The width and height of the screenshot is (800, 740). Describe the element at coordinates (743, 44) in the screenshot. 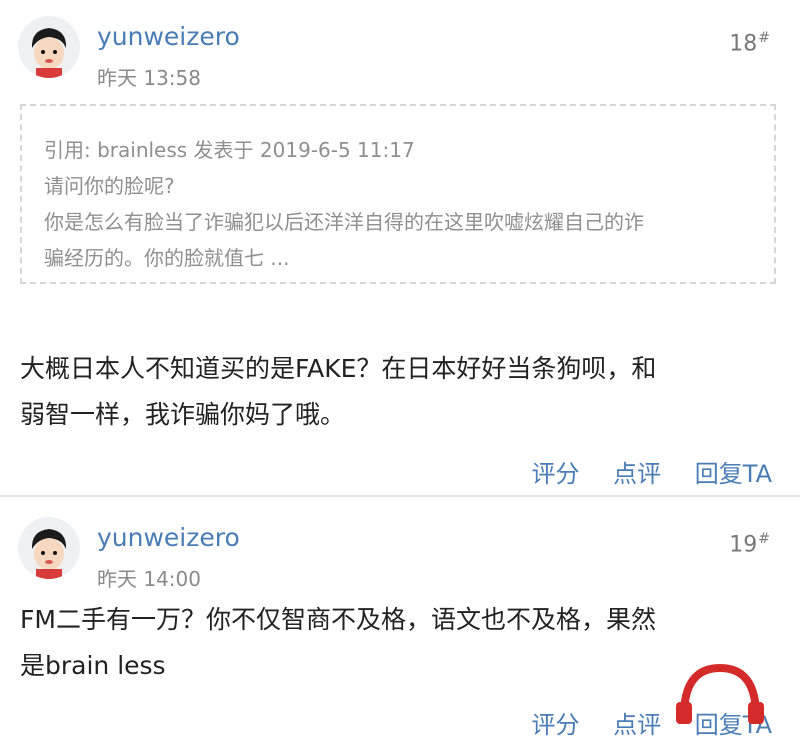

I see `floor-number-value: 18` at that location.